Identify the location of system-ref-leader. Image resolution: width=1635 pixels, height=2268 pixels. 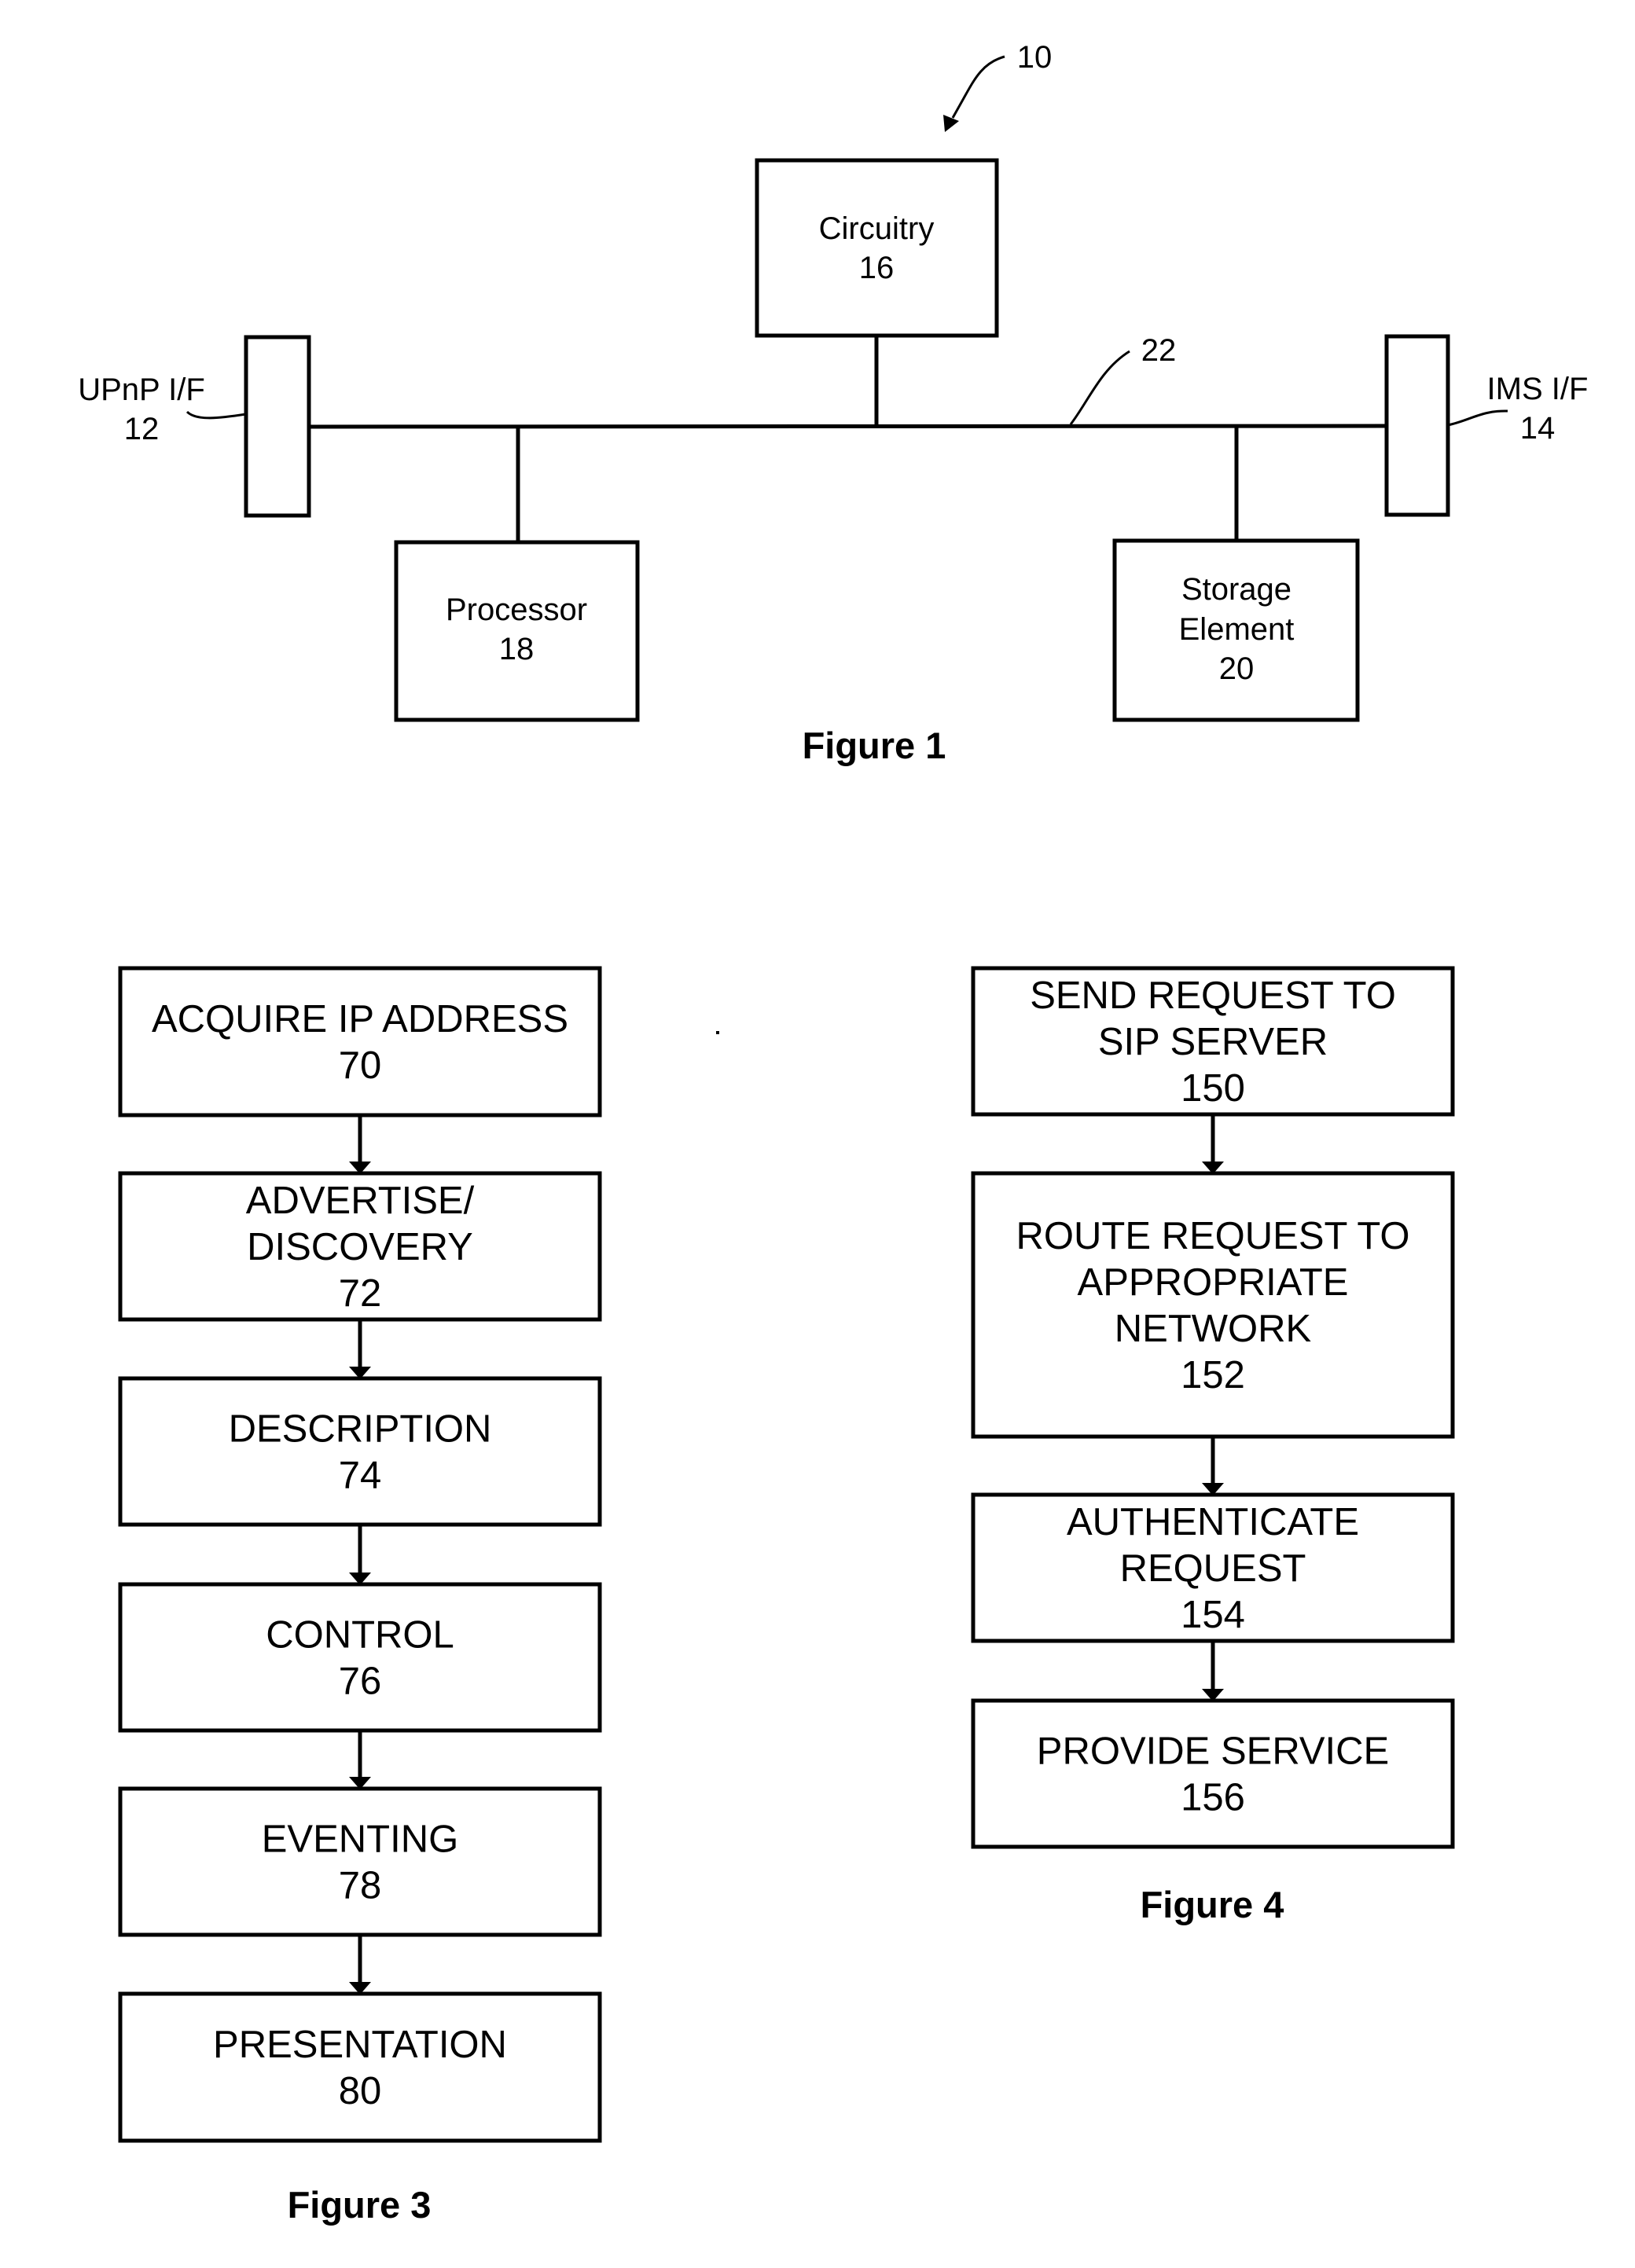
(978, 87).